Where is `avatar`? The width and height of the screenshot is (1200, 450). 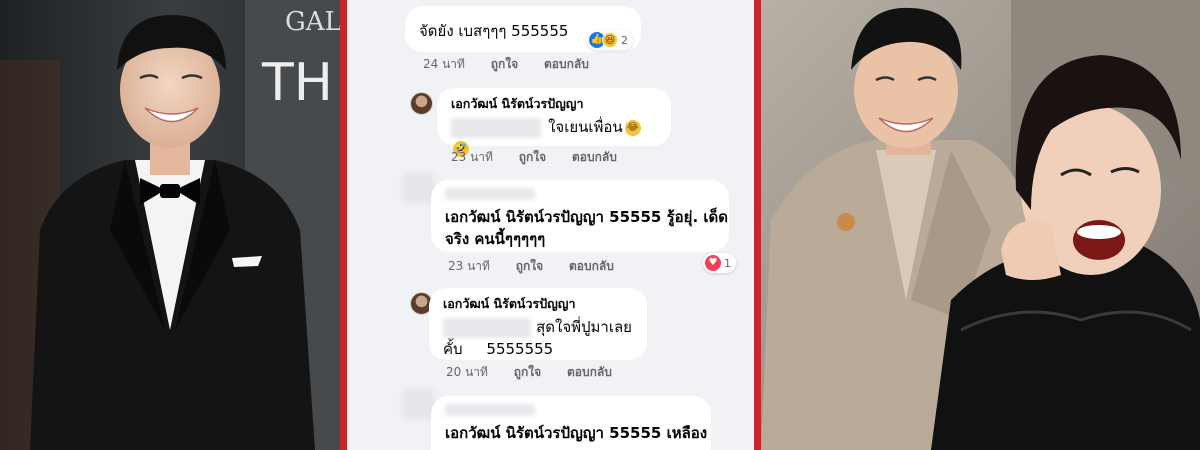
avatar is located at coordinates (421, 103).